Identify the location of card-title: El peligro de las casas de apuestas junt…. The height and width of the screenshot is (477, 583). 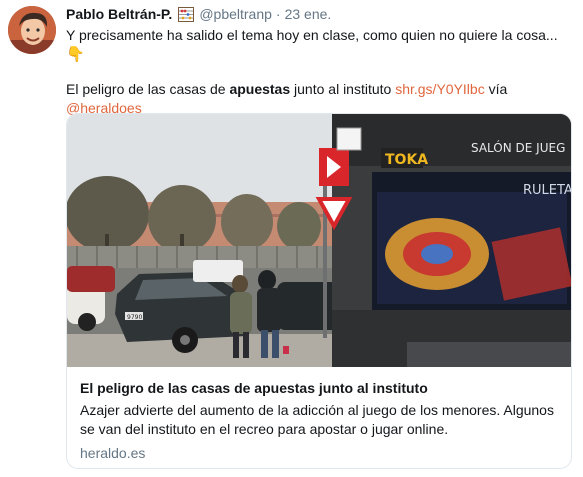
(318, 388).